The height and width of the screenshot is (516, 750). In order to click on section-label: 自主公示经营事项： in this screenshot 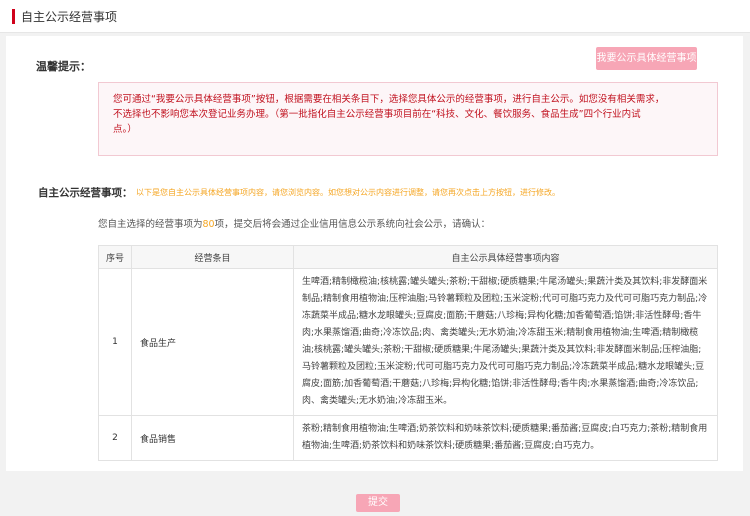, I will do `click(85, 193)`.